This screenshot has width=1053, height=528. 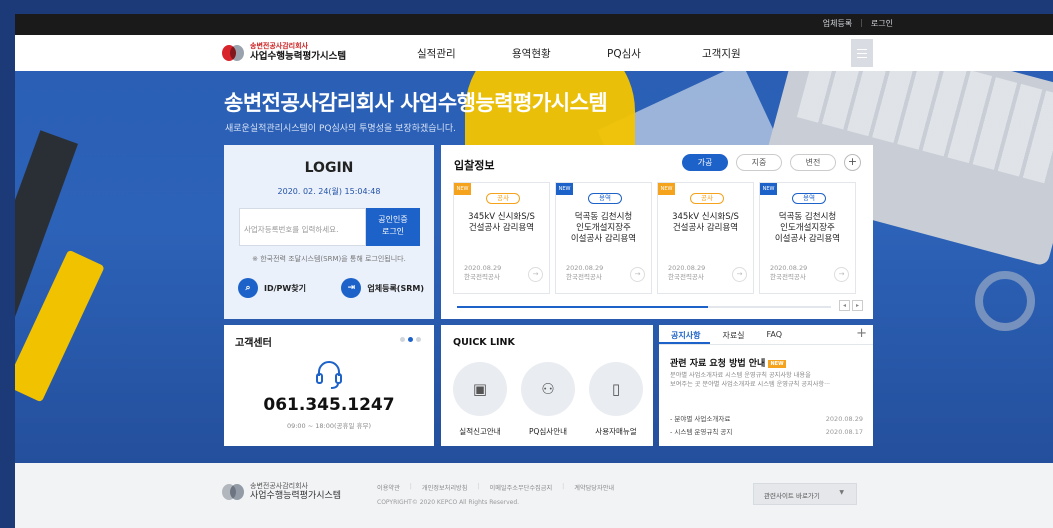 What do you see at coordinates (393, 227) in the screenshot?
I see `cert-login-button: 공인인증 로그인` at bounding box center [393, 227].